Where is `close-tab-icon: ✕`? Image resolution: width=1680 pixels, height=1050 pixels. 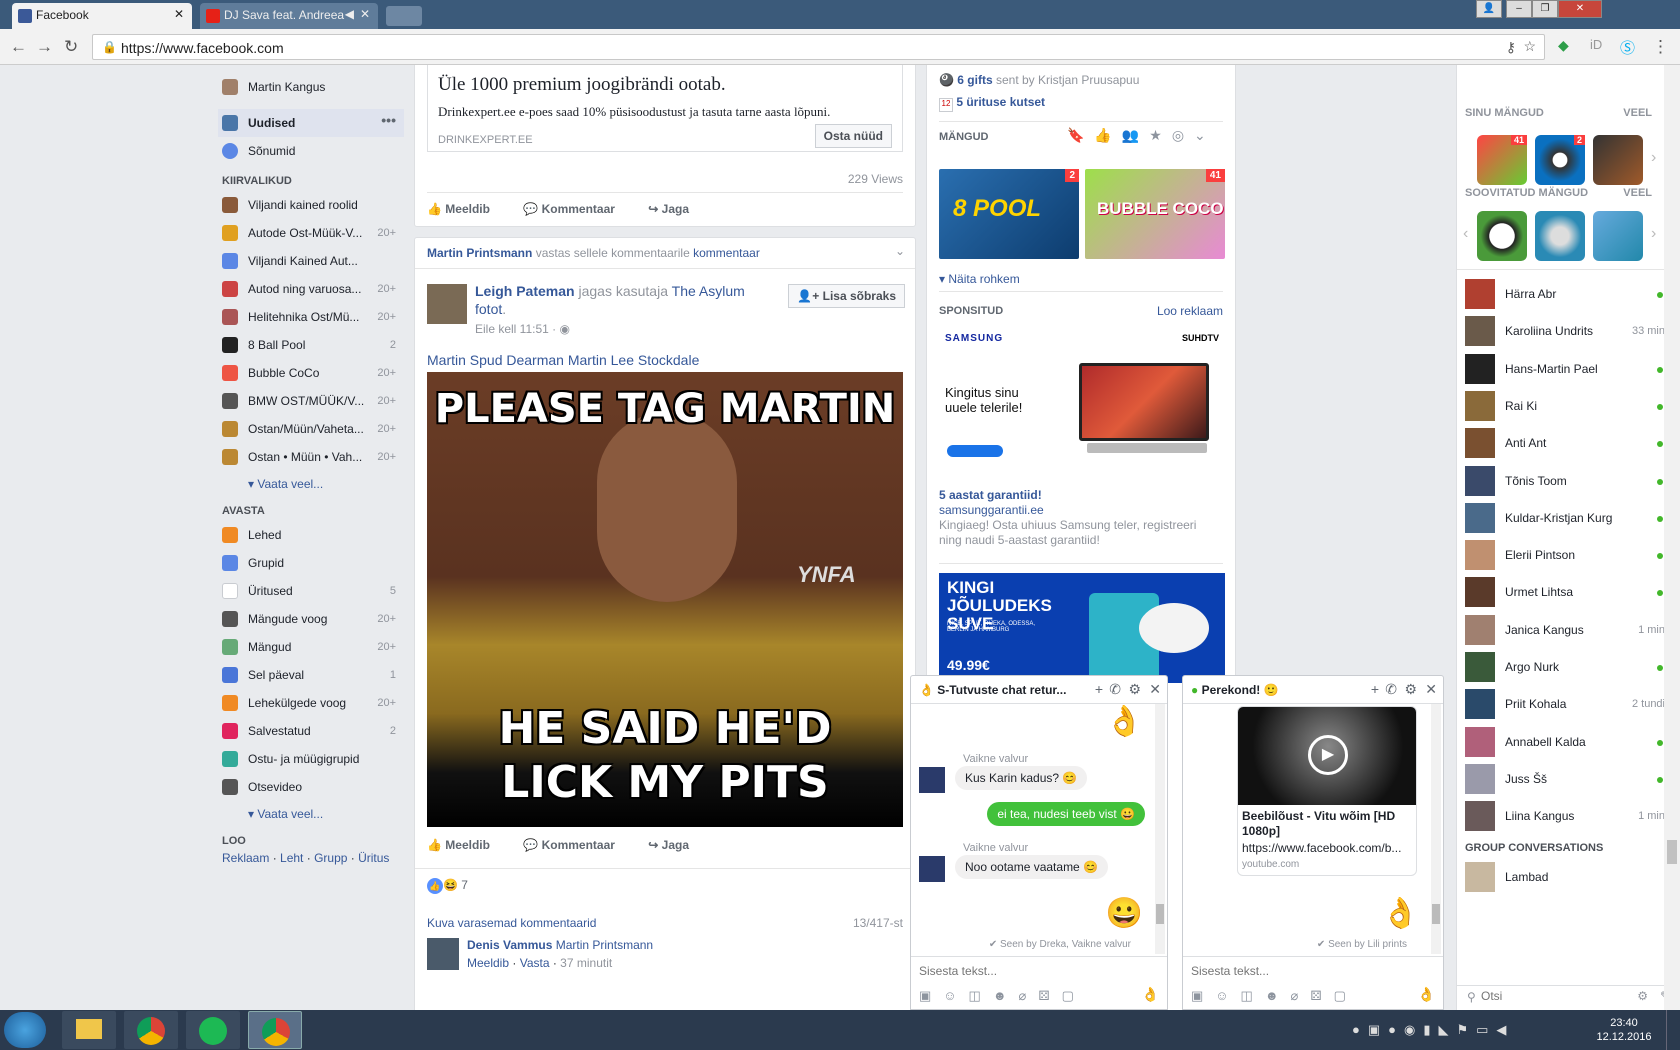 close-tab-icon: ✕ is located at coordinates (179, 14).